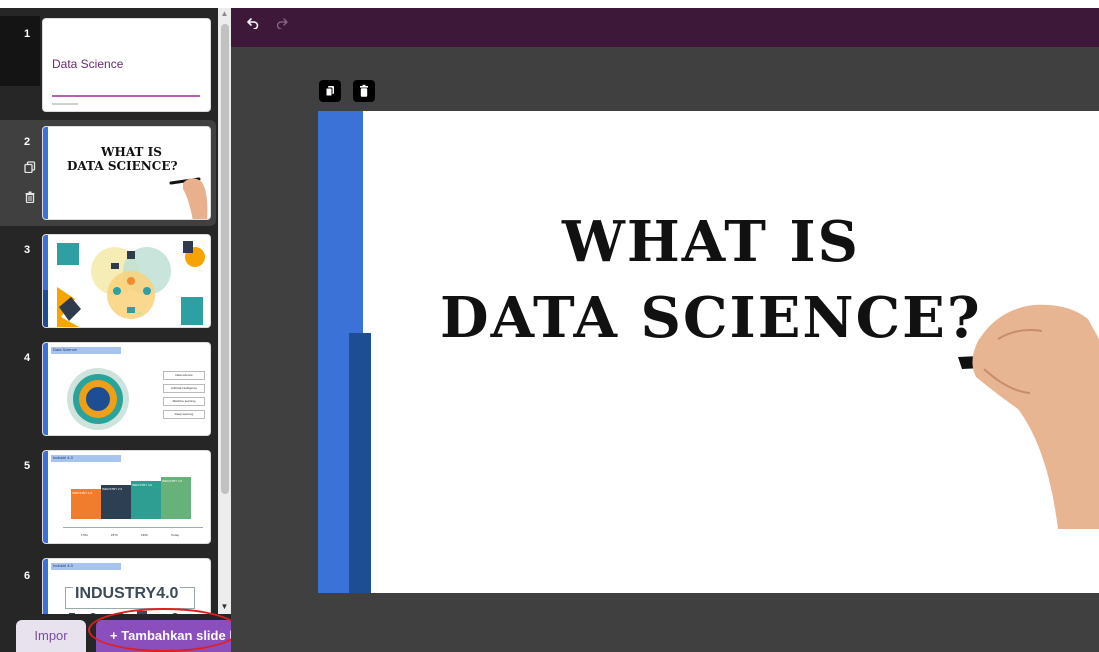 The image size is (1099, 652). I want to click on slide-number: 5, so click(27, 466).